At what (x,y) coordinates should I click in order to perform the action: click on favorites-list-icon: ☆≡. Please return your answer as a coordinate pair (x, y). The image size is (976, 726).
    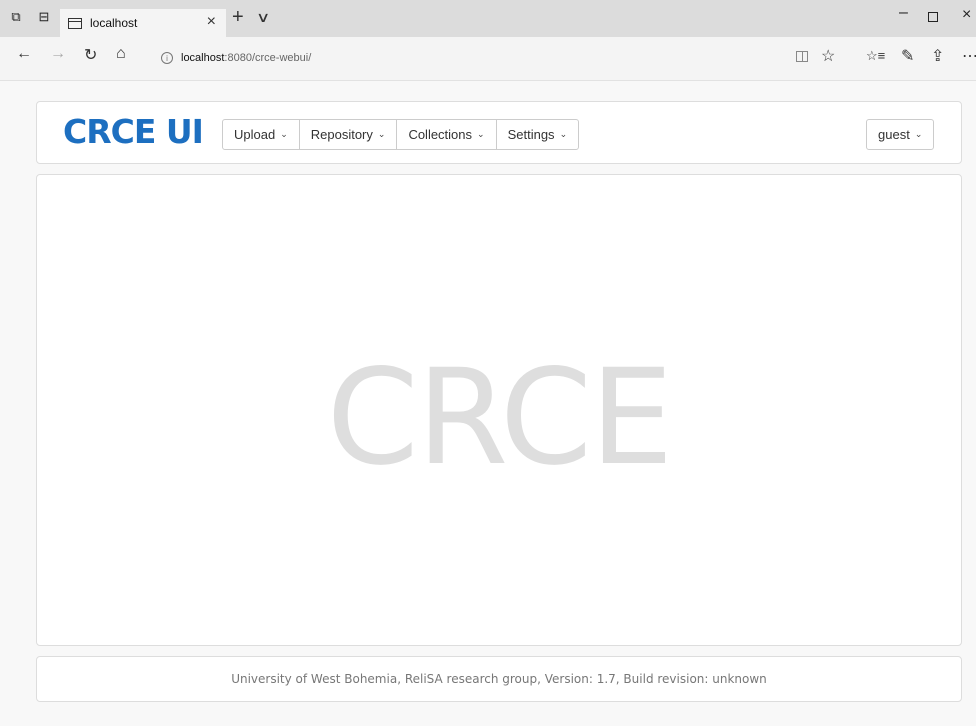
    Looking at the image, I should click on (875, 56).